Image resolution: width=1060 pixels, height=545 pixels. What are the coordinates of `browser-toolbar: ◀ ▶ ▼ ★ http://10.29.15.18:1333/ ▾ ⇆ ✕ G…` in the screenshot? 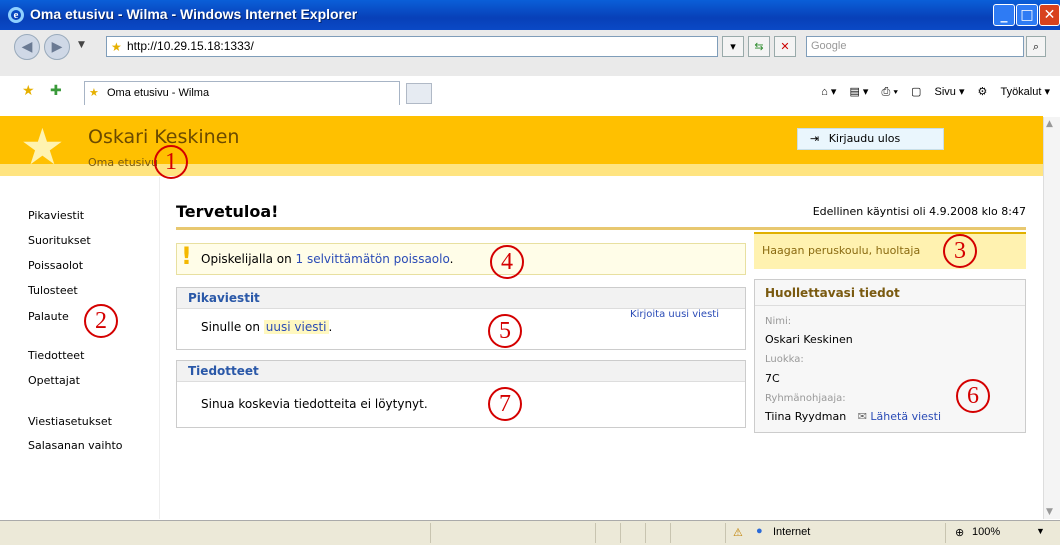 It's located at (530, 67).